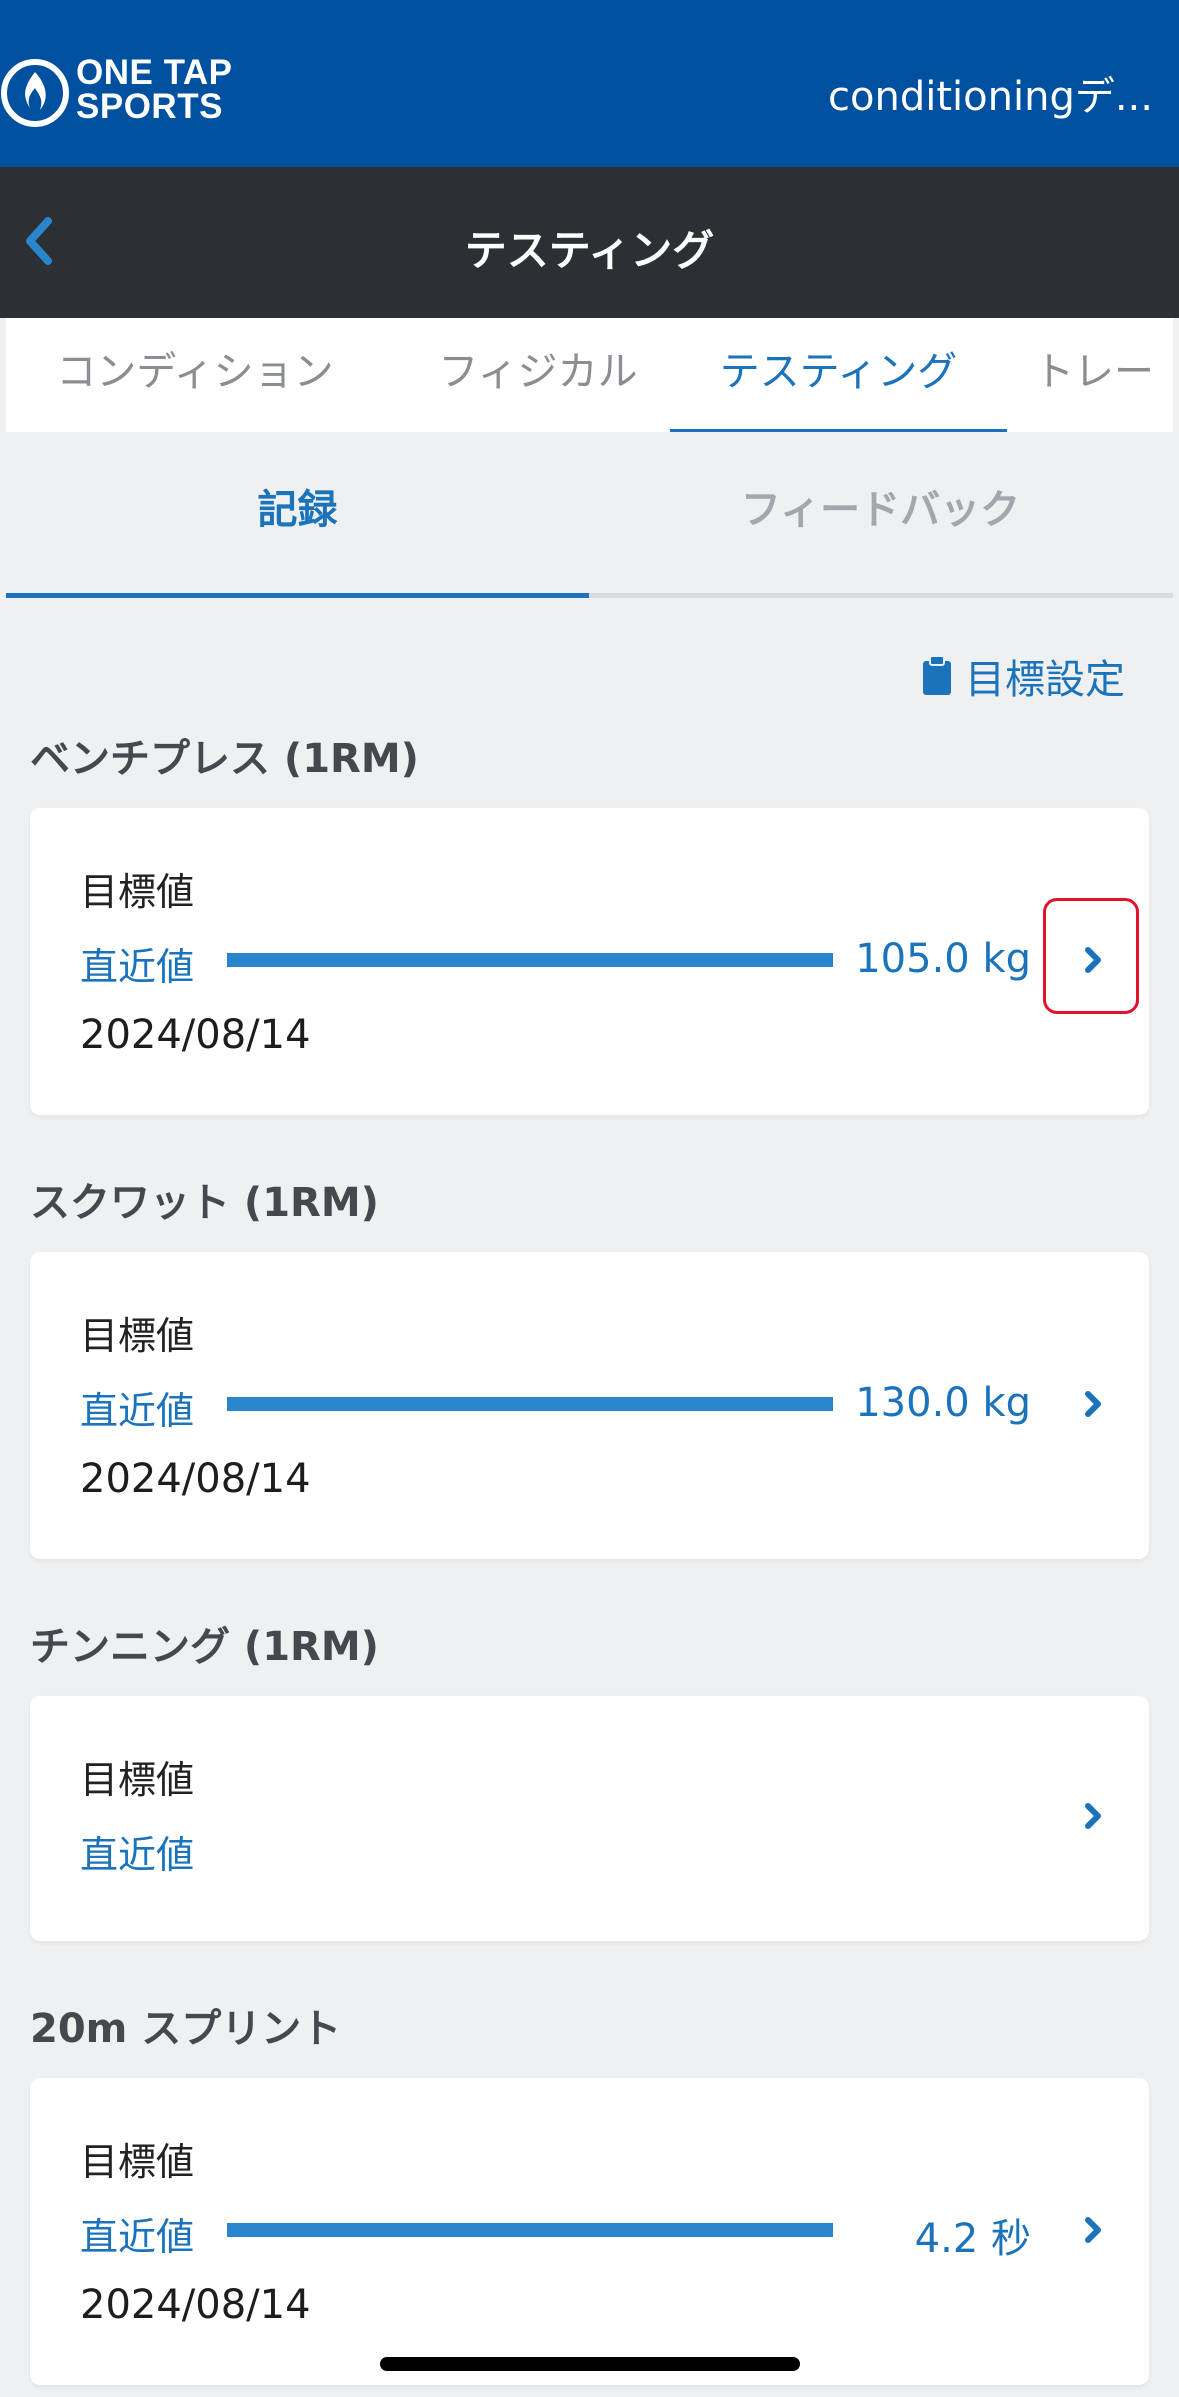 Image resolution: width=1179 pixels, height=2397 pixels. What do you see at coordinates (838, 375) in the screenshot?
I see `tab-testing: テスティング` at bounding box center [838, 375].